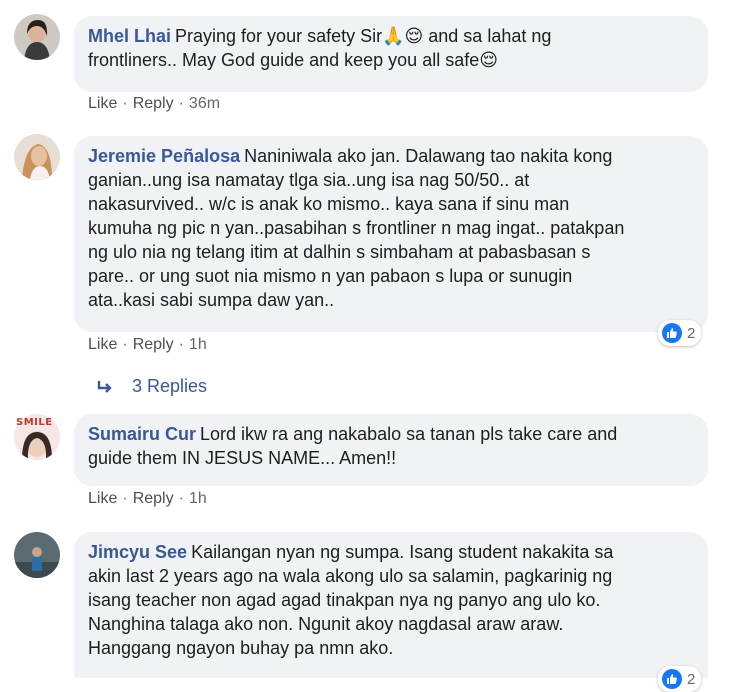  I want to click on view-replies-link: 3 Replies, so click(151, 386).